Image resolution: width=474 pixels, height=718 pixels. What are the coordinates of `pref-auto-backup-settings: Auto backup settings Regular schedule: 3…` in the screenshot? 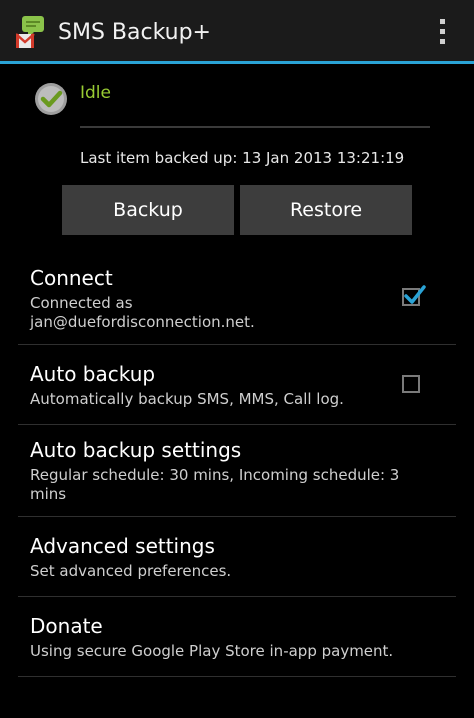 It's located at (237, 474).